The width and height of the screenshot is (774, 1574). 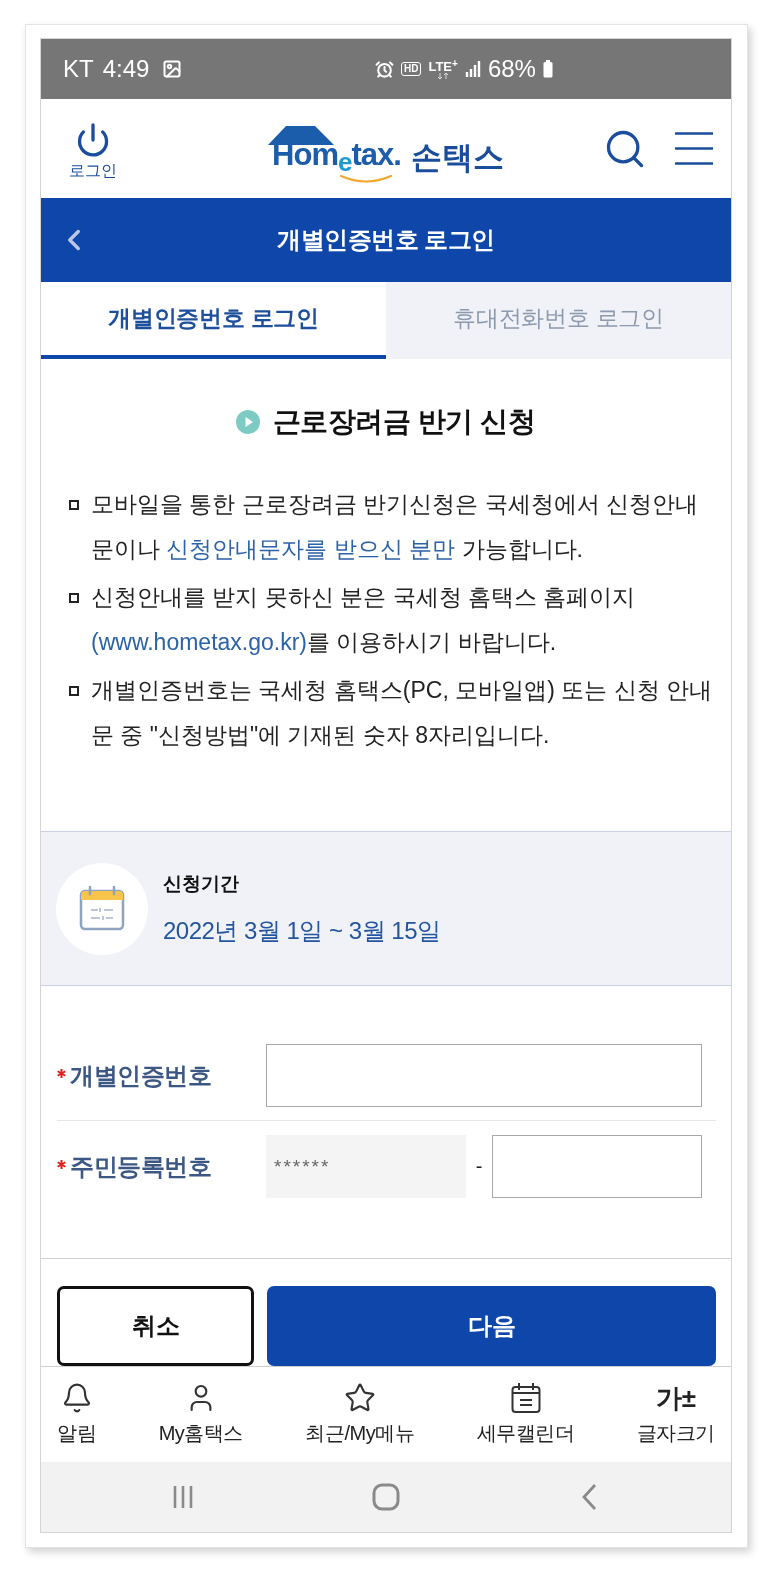 What do you see at coordinates (76, 1414) in the screenshot?
I see `nav-item: 알림` at bounding box center [76, 1414].